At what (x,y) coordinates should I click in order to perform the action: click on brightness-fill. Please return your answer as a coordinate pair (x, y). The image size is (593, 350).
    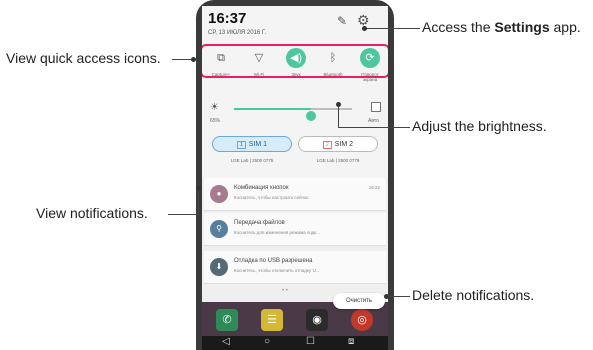
    Looking at the image, I should click on (272, 109).